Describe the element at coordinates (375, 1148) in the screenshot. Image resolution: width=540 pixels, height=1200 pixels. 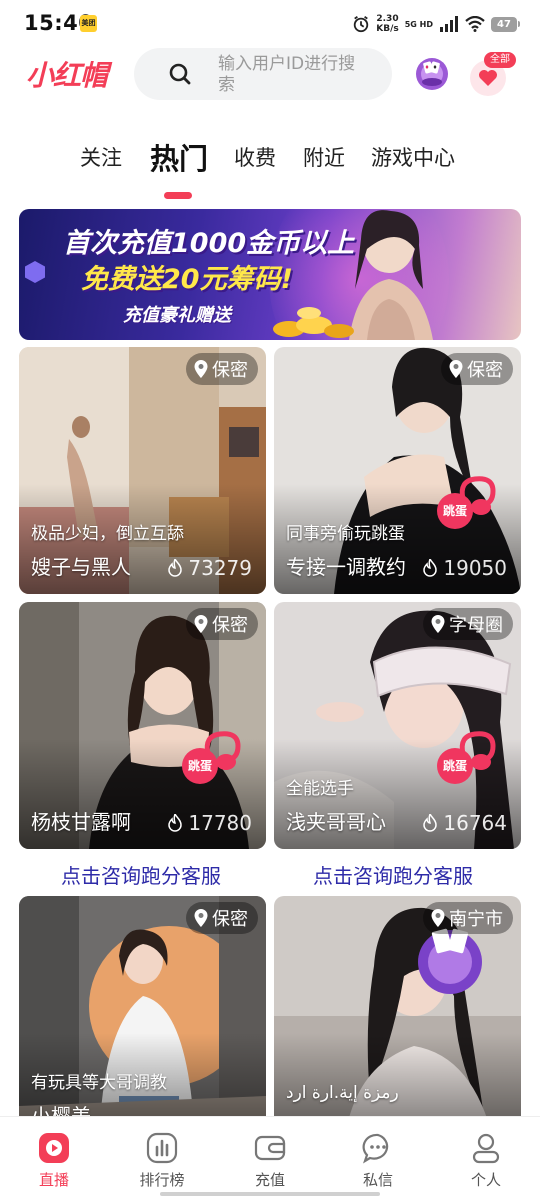
I see `message-icon` at that location.